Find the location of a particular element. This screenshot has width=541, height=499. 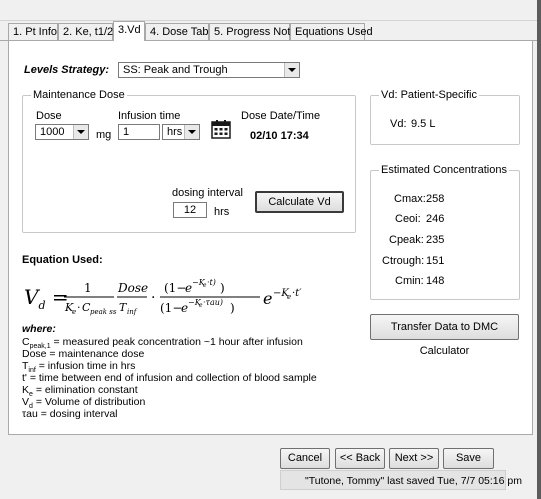

dose-unit: mg is located at coordinates (104, 135).